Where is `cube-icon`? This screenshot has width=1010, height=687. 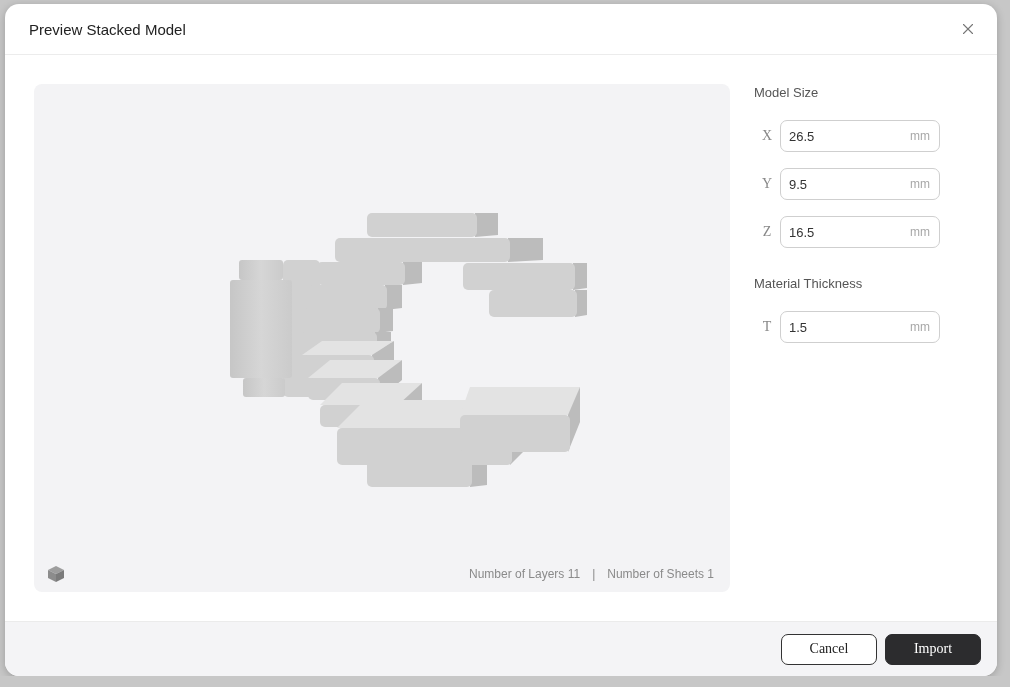
cube-icon is located at coordinates (56, 574).